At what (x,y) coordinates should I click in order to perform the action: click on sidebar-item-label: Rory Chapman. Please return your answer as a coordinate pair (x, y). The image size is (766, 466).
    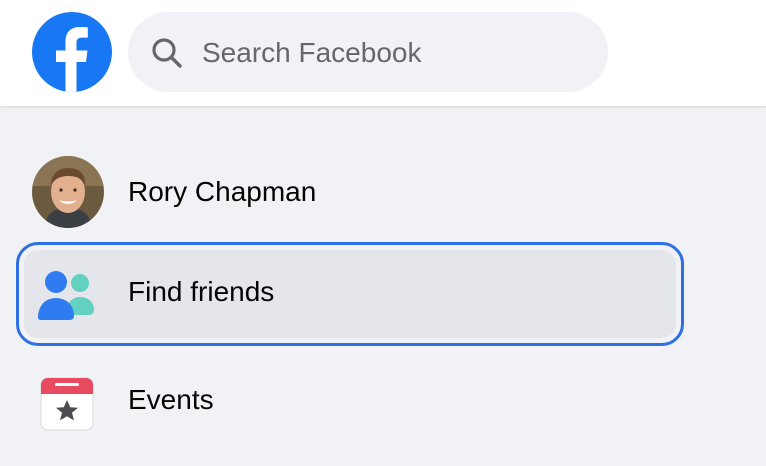
    Looking at the image, I should click on (222, 191).